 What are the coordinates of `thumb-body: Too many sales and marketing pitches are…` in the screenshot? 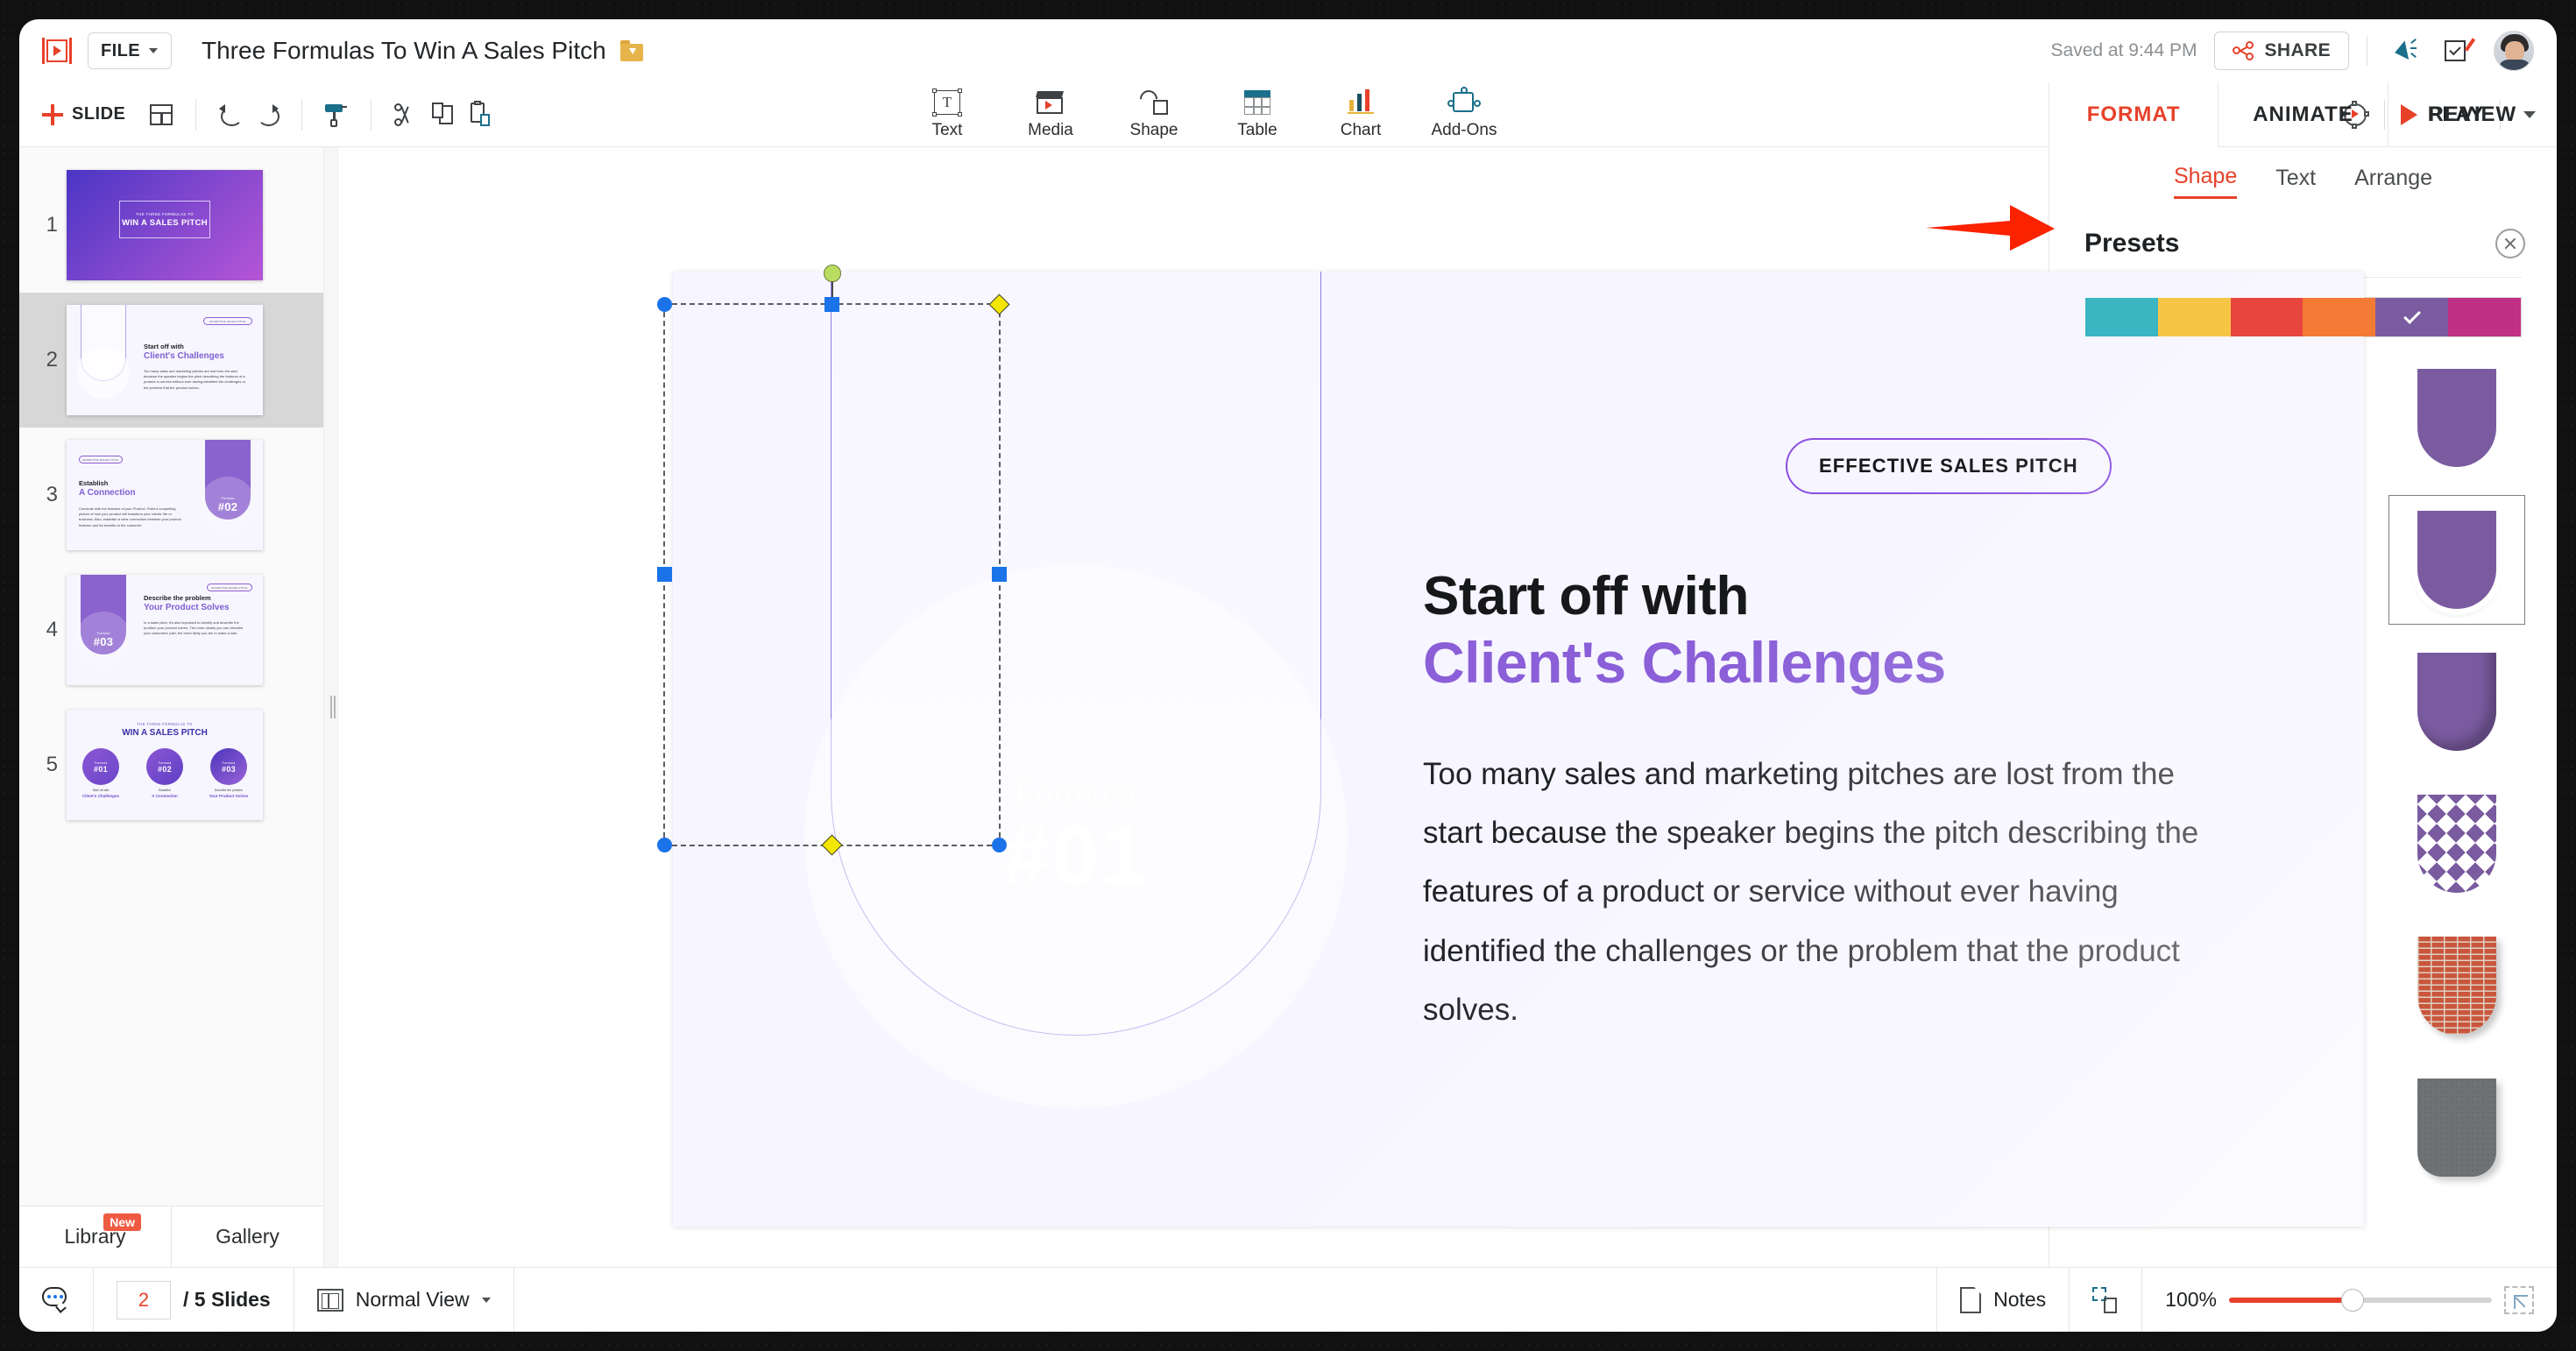 It's located at (195, 379).